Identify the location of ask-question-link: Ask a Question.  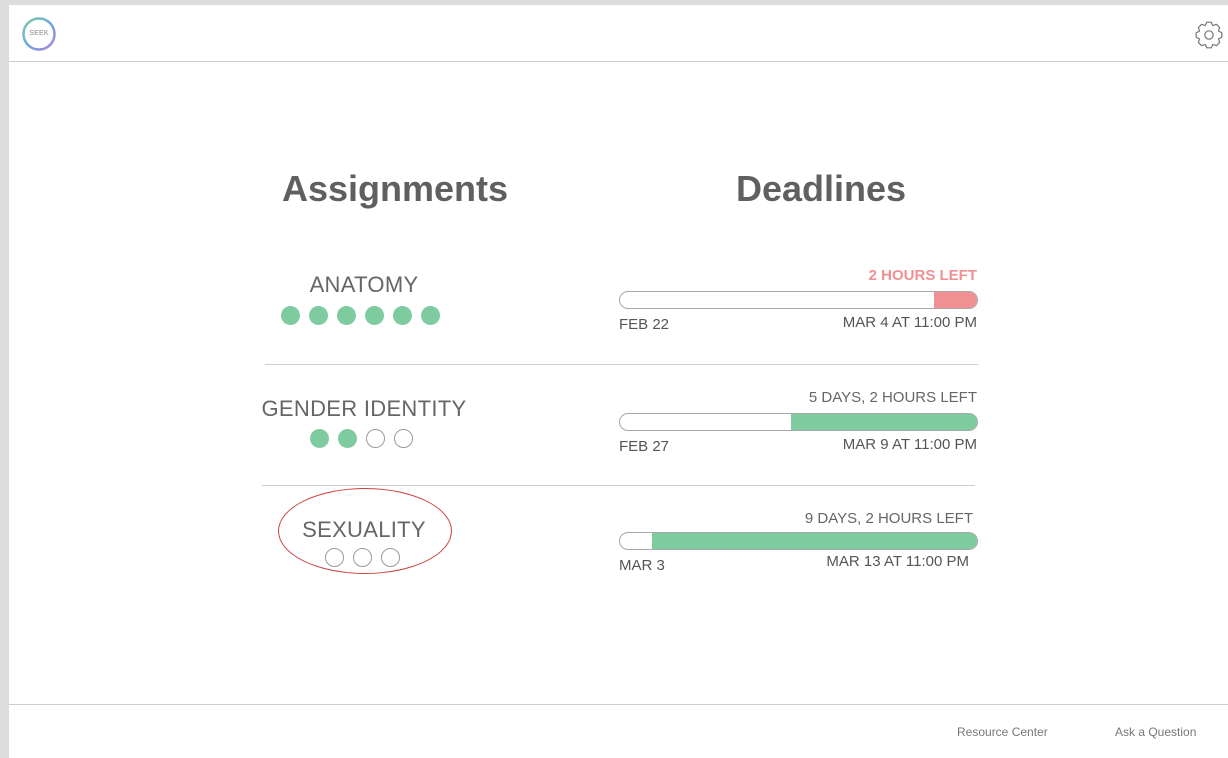
(1155, 732).